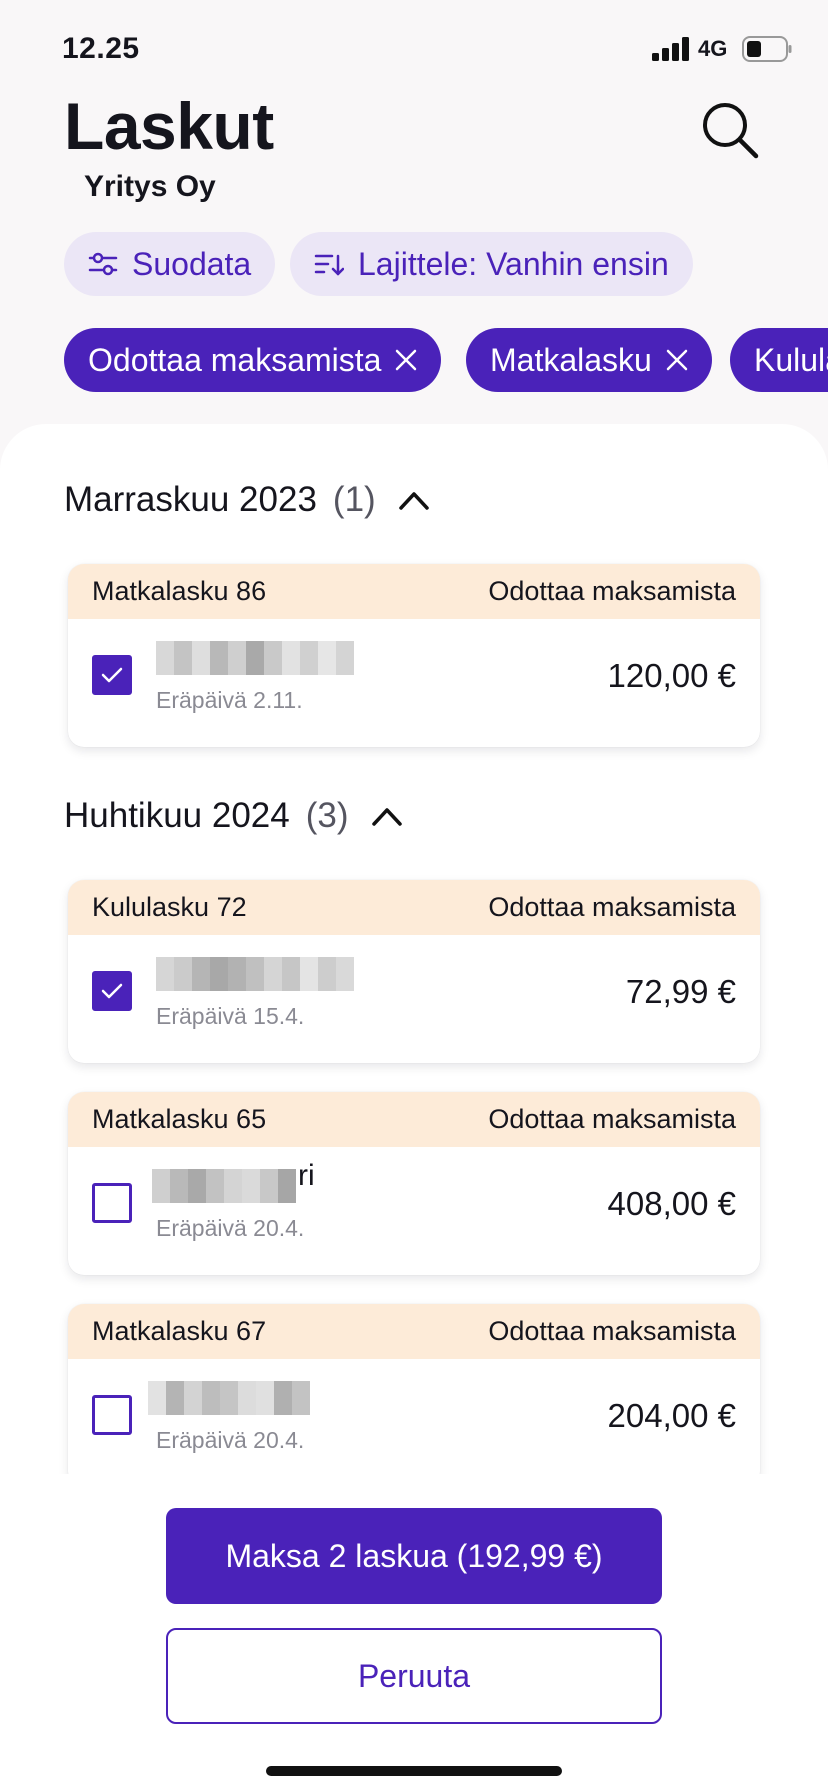  Describe the element at coordinates (414, 45) in the screenshot. I see `status-bar: 12.25 4G` at that location.